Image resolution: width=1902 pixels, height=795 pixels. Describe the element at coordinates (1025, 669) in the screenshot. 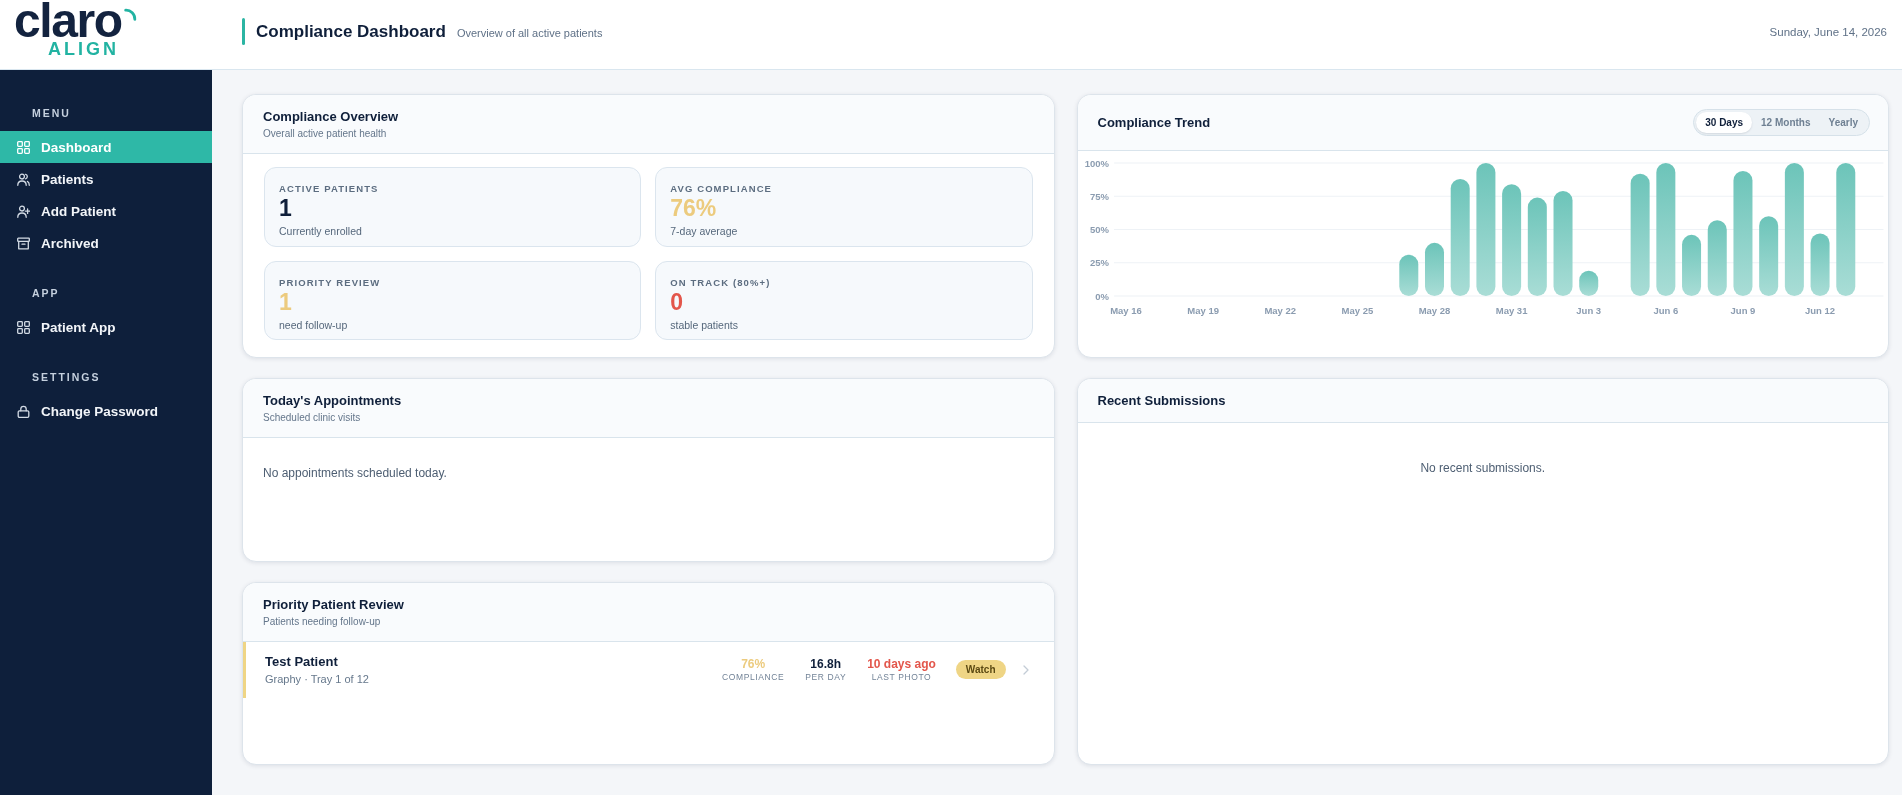

I see `chevron-right-icon` at that location.